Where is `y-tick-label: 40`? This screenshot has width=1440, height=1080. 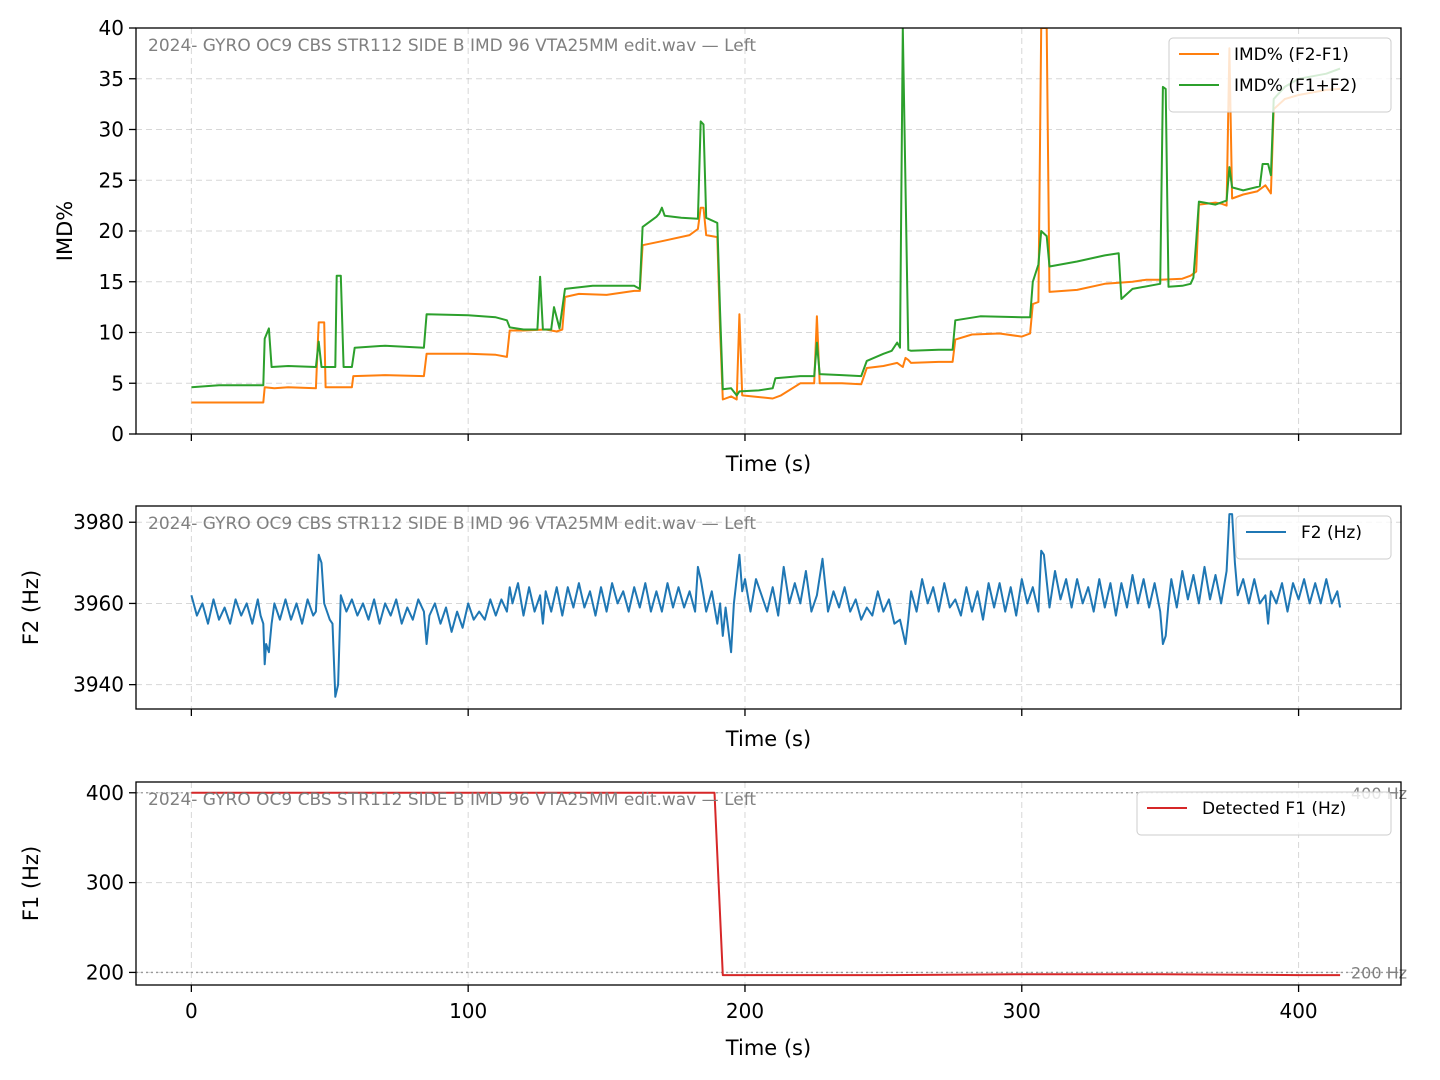 y-tick-label: 40 is located at coordinates (111, 28).